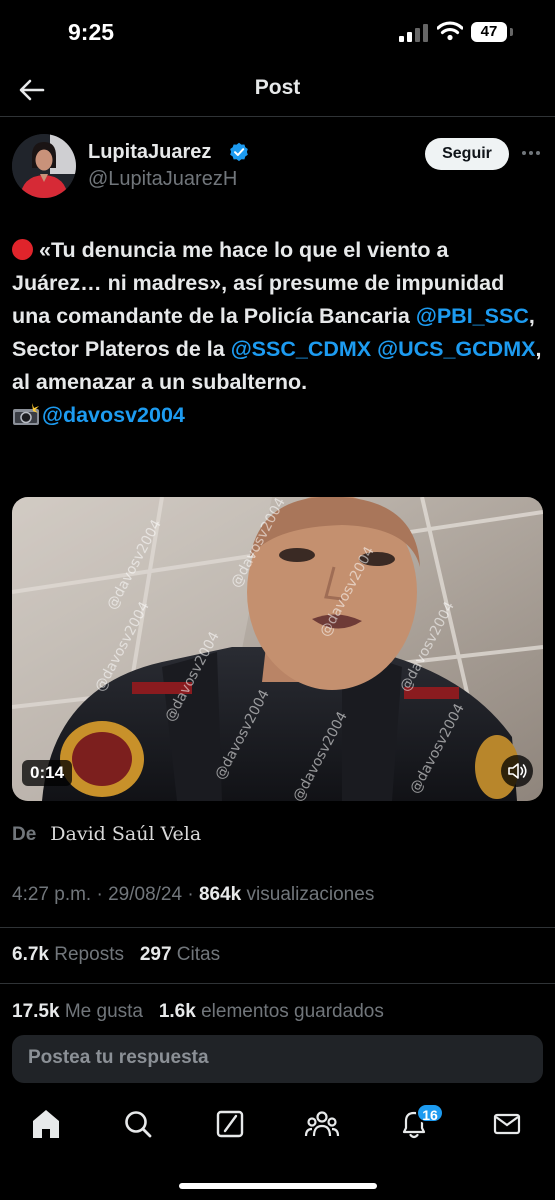  I want to click on mute-button, so click(517, 771).